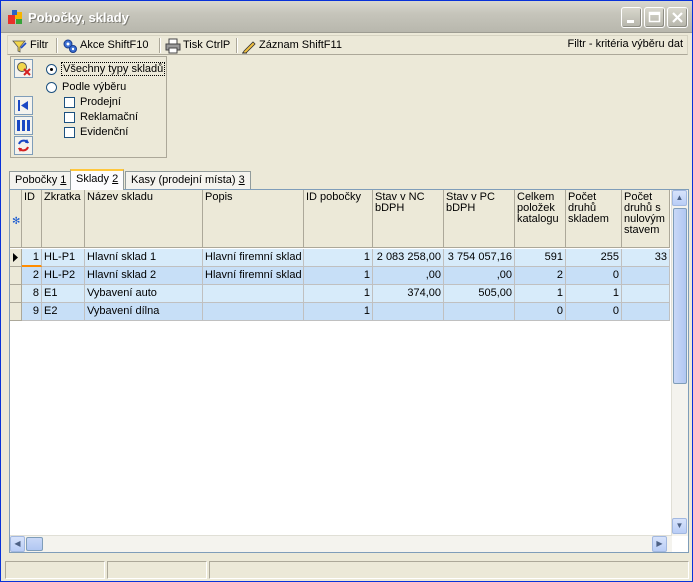 This screenshot has height=582, width=693. What do you see at coordinates (594, 258) in the screenshot?
I see `cell-in-stock: 255` at bounding box center [594, 258].